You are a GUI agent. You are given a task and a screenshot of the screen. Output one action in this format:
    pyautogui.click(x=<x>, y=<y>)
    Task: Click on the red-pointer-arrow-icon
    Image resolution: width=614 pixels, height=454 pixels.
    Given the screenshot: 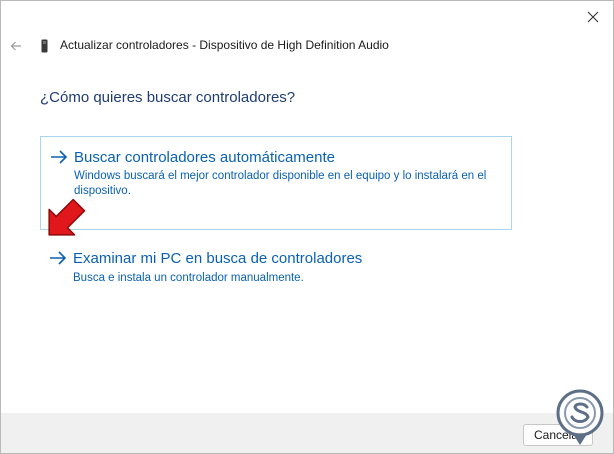 What is the action you would take?
    pyautogui.click(x=67, y=217)
    